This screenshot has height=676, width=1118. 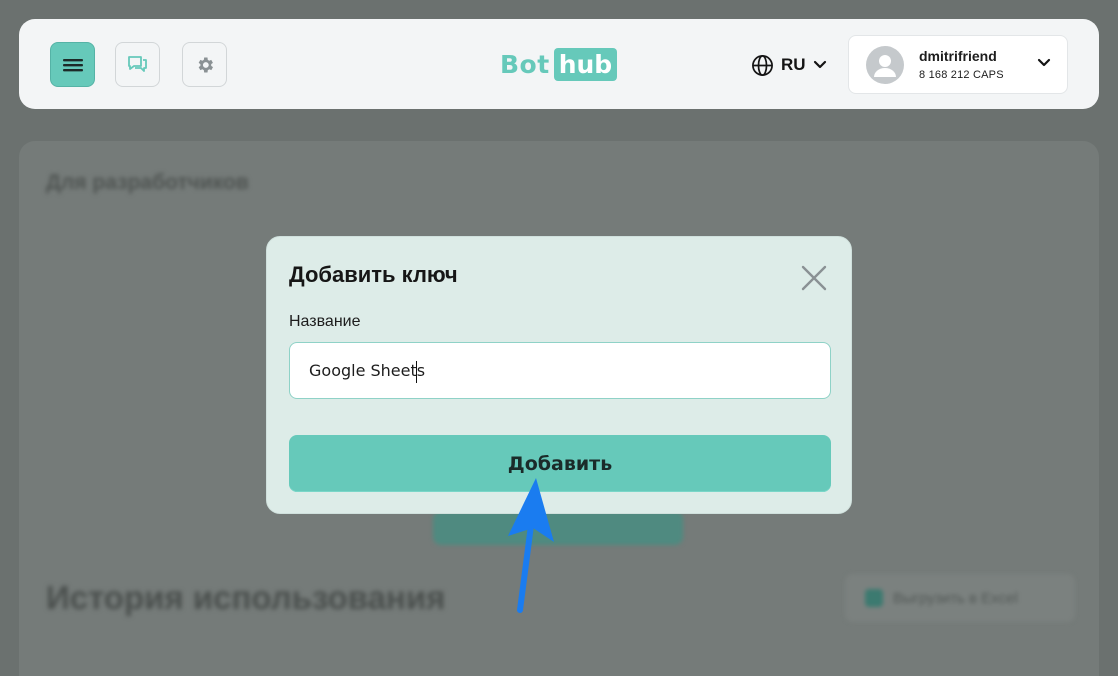 What do you see at coordinates (531, 545) in the screenshot?
I see `annotation-arrow-icon` at bounding box center [531, 545].